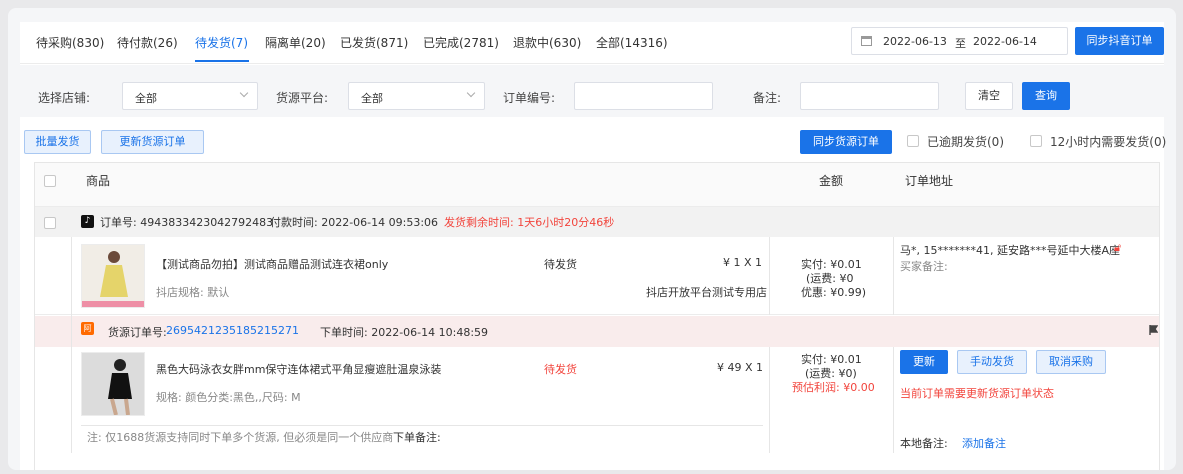 This screenshot has width=1183, height=474. Describe the element at coordinates (1154, 330) in the screenshot. I see `flag-icon` at that location.